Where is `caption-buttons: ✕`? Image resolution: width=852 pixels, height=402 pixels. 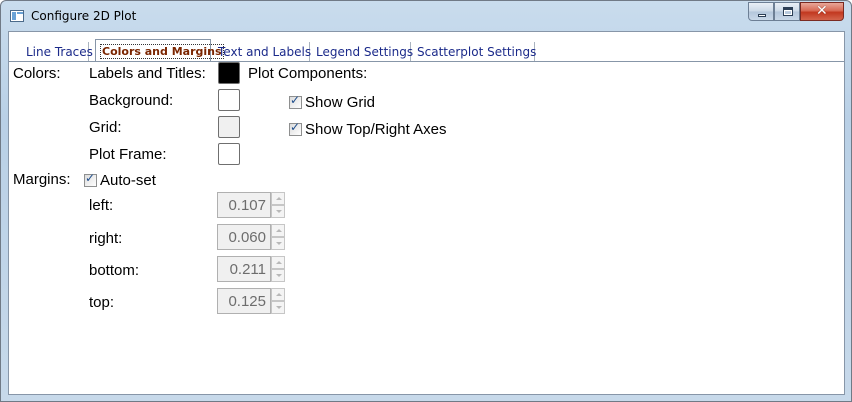 caption-buttons: ✕ is located at coordinates (796, 11).